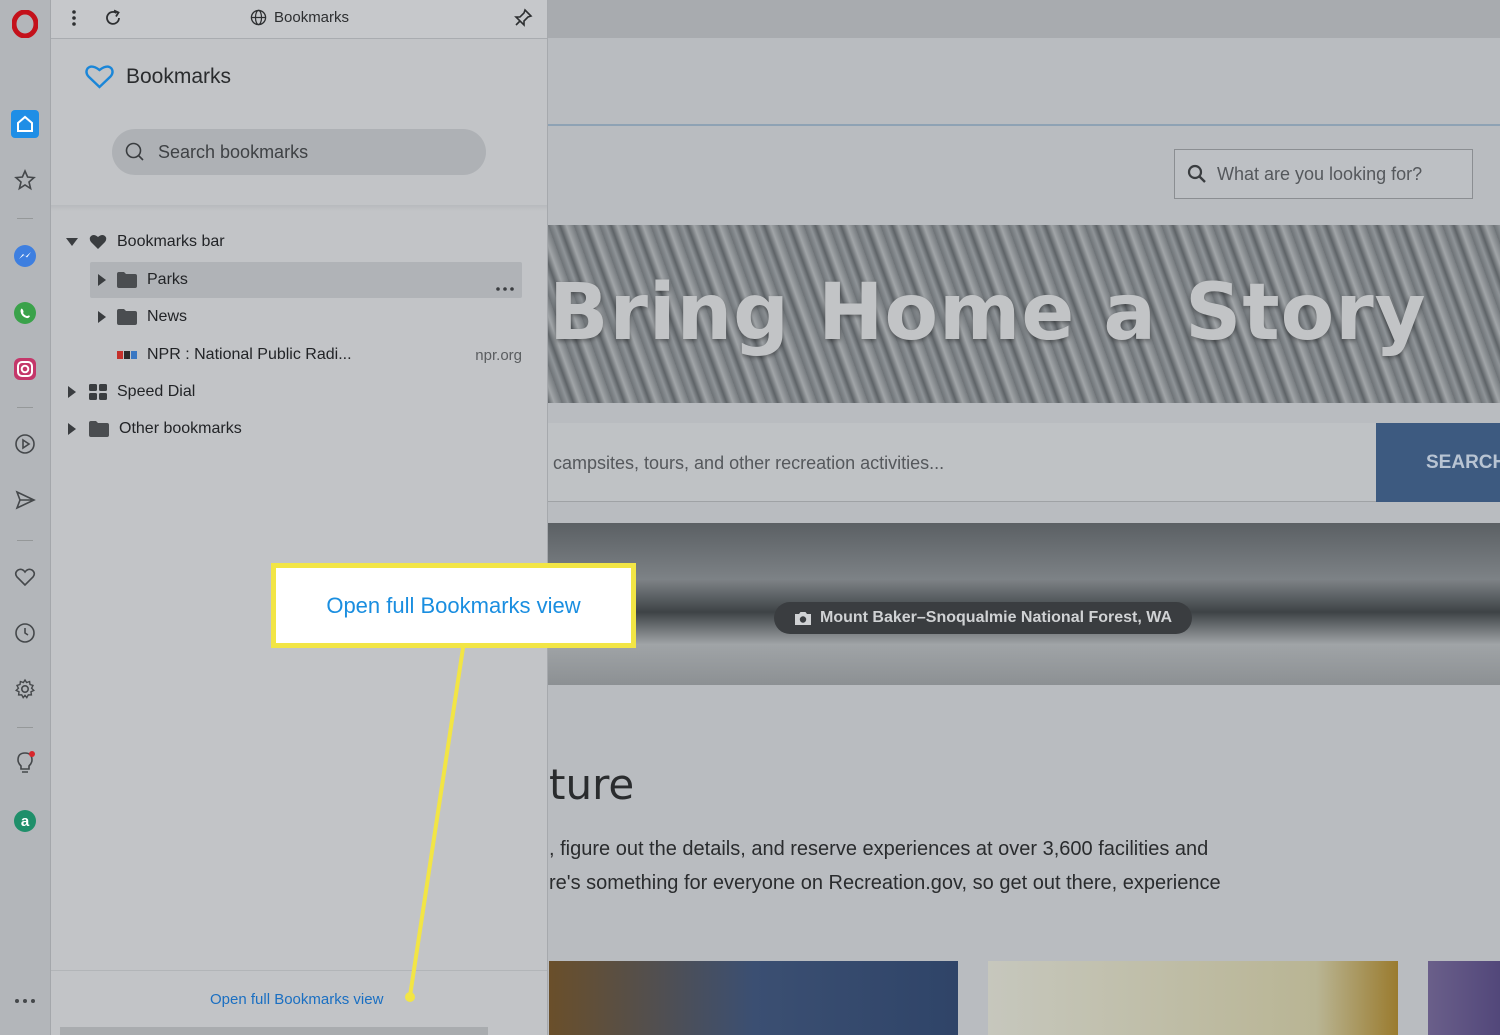 Image resolution: width=1500 pixels, height=1035 pixels. I want to click on callout-box: Open full Bookmarks view, so click(453, 605).